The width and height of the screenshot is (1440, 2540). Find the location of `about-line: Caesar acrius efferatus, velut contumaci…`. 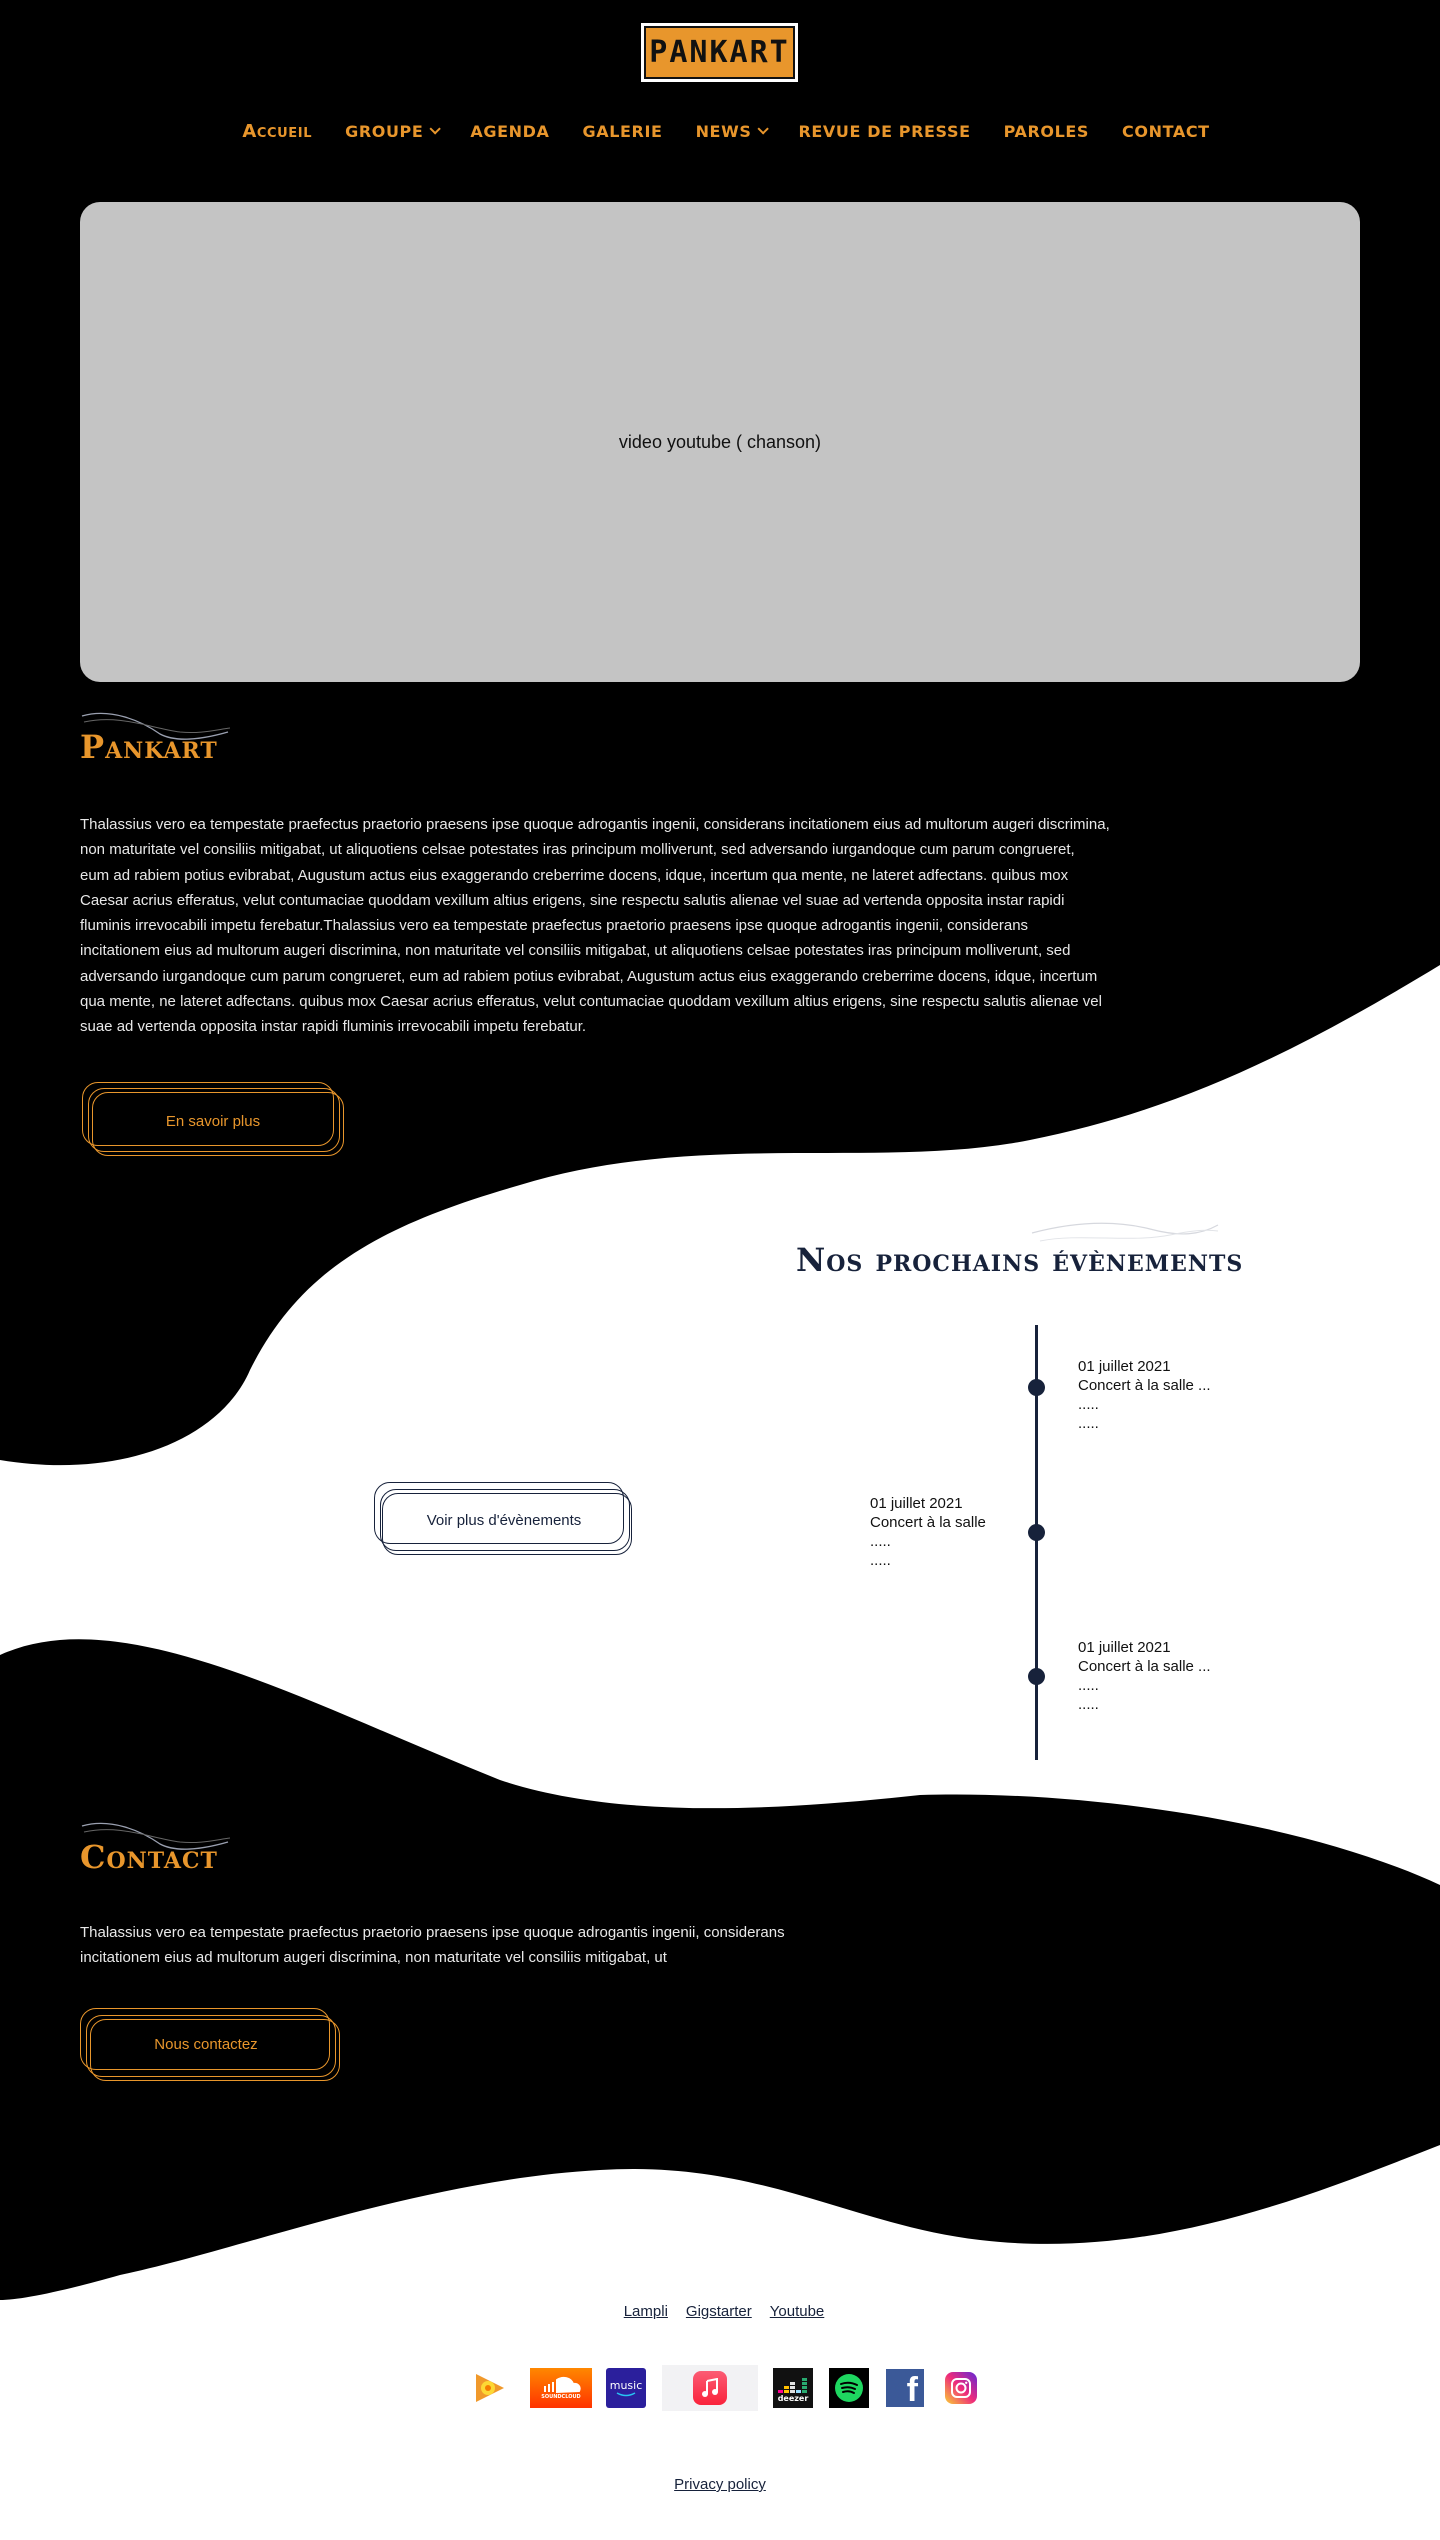

about-line: Caesar acrius efferatus, velut contumaci… is located at coordinates (572, 900).